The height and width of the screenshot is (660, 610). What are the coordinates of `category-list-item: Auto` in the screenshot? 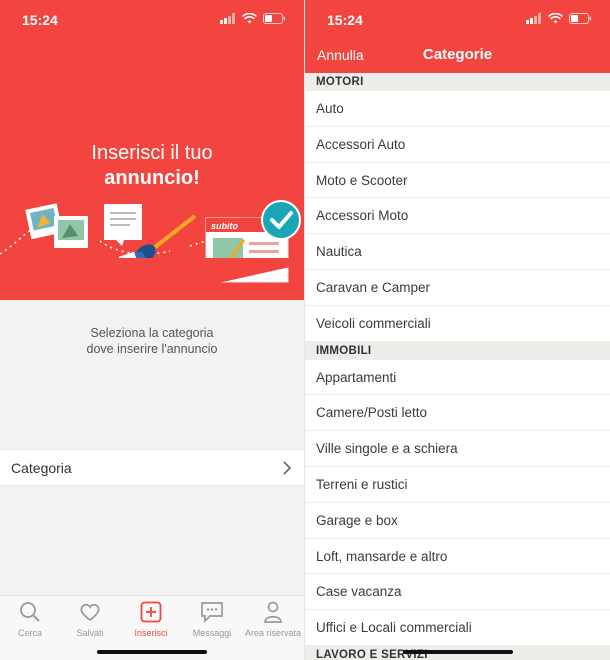 It's located at (457, 109).